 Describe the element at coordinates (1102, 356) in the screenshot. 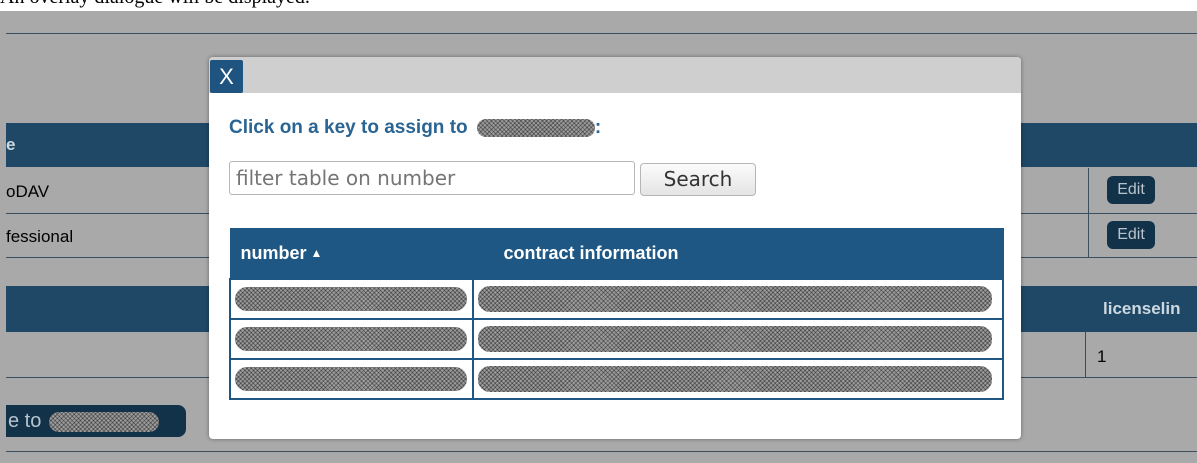

I see `cell-value: 1` at that location.